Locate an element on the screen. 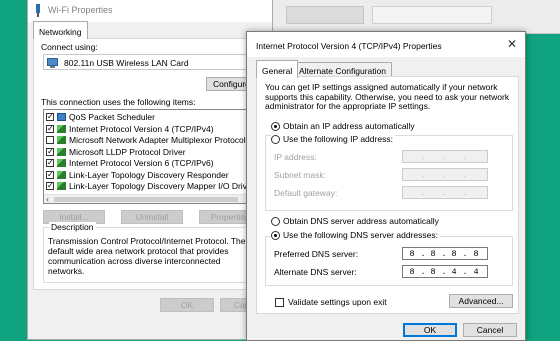 Image resolution: width=560 pixels, height=341 pixels. list-item-label: QoS Packet Scheduler is located at coordinates (112, 117).